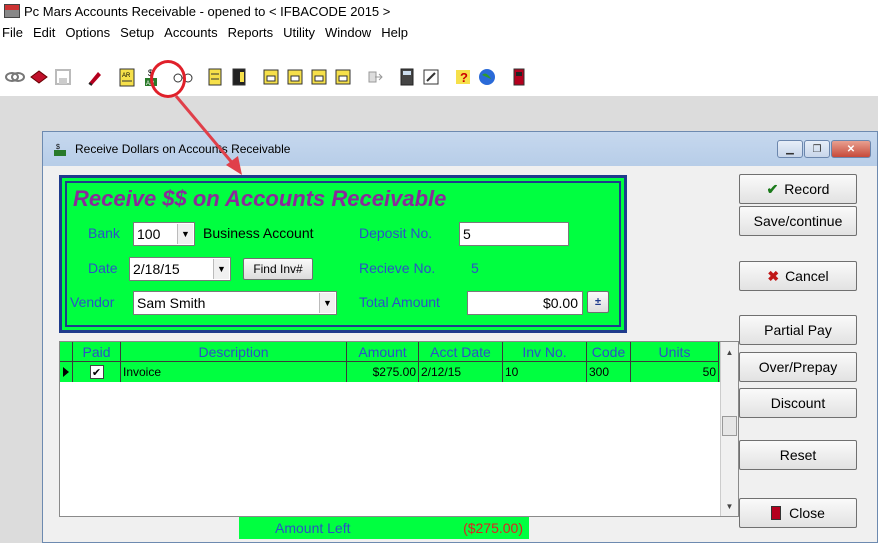 This screenshot has width=878, height=543. I want to click on save-continue-button: Save/continue, so click(798, 221).